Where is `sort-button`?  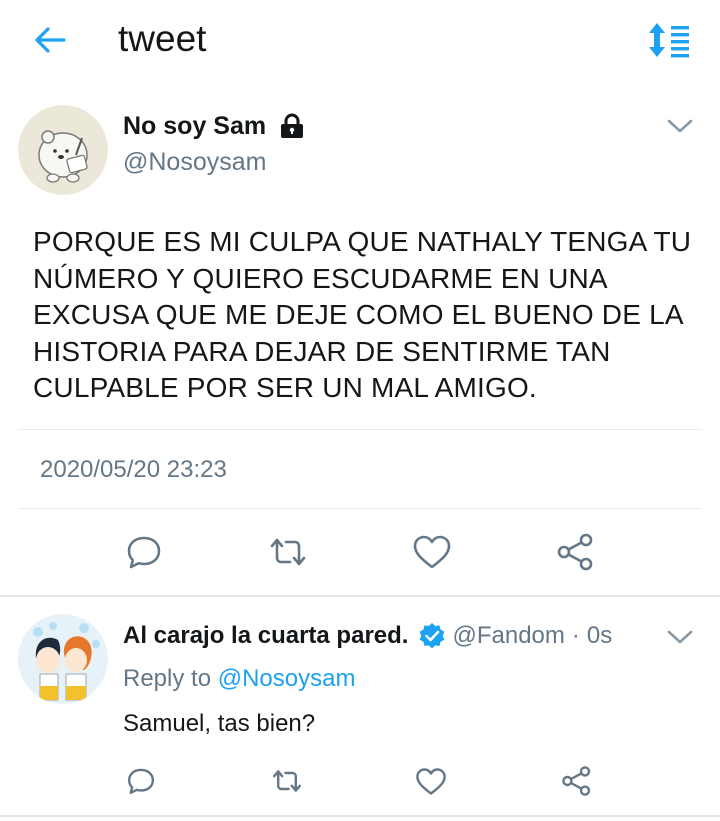
sort-button is located at coordinates (669, 40).